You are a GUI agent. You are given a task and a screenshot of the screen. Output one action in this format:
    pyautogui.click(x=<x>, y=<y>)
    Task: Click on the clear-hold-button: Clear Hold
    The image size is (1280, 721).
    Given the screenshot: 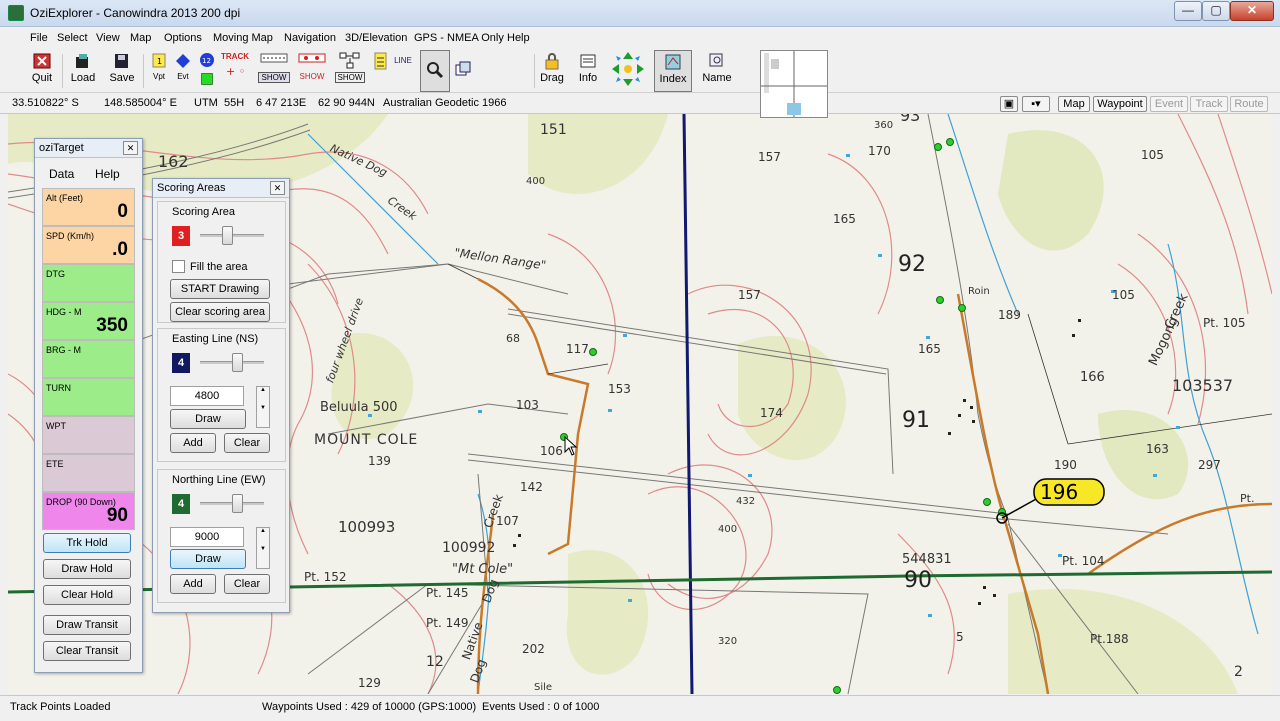 What is the action you would take?
    pyautogui.click(x=87, y=595)
    